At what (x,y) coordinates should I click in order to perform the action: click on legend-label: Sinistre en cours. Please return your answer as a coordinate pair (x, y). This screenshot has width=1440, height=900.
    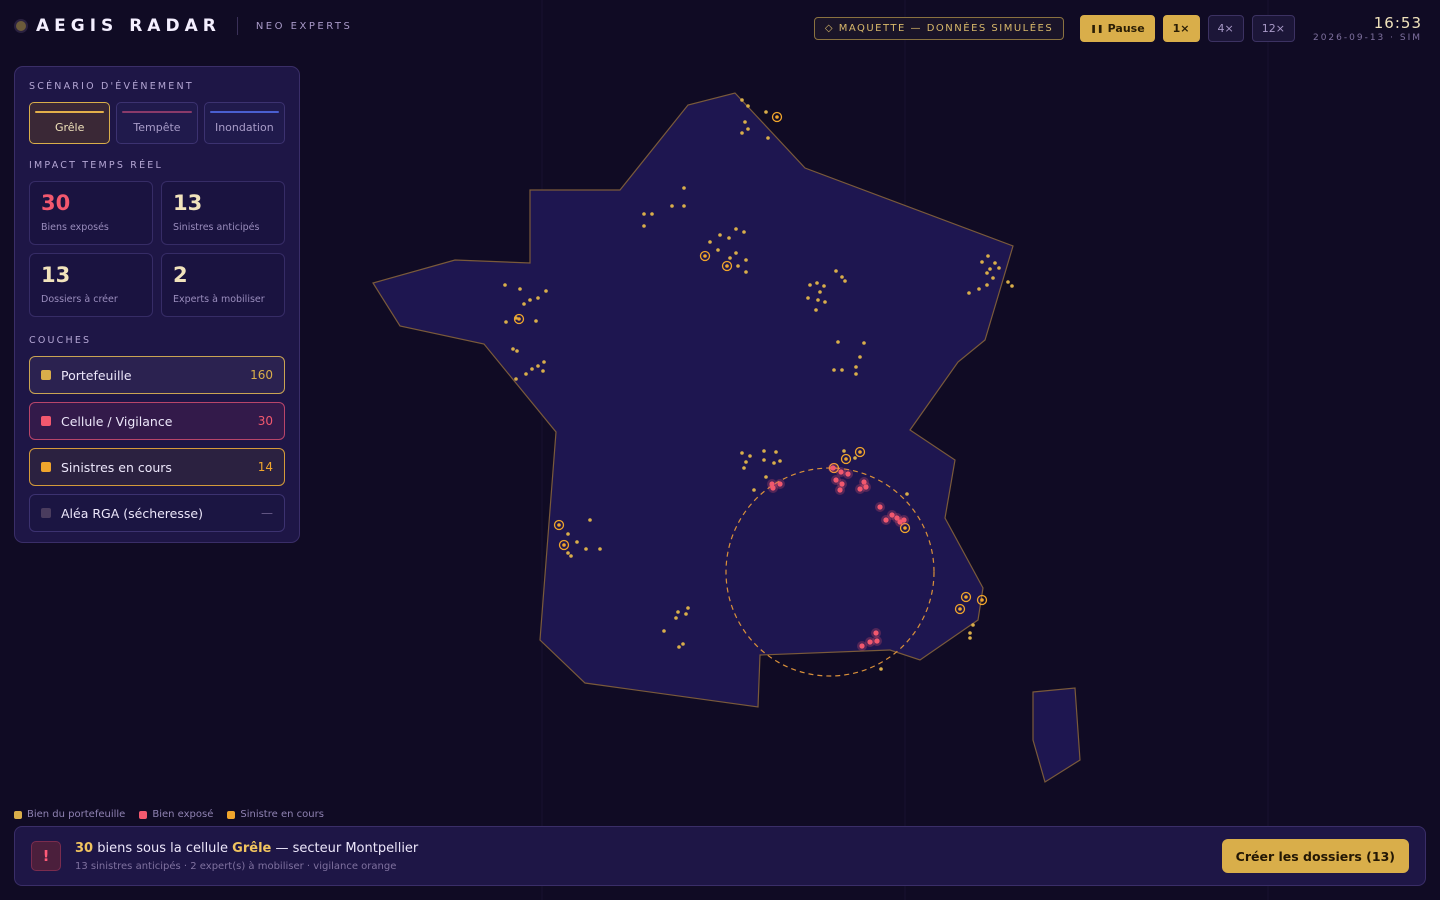
    Looking at the image, I should click on (282, 814).